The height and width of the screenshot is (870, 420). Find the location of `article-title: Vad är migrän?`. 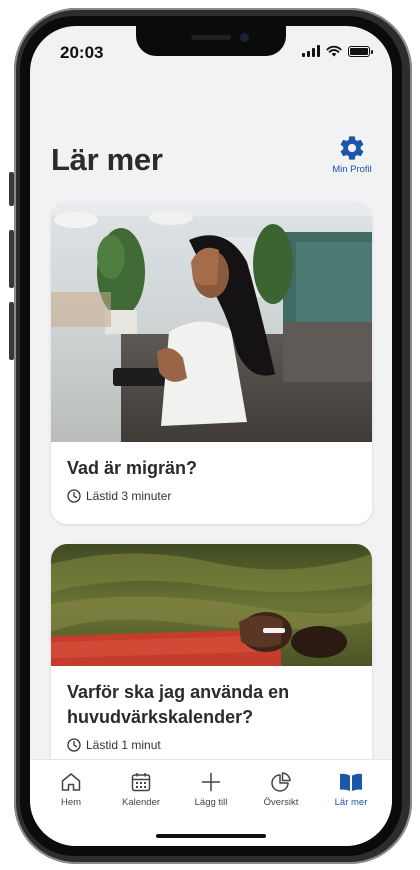

article-title: Vad är migrän? is located at coordinates (132, 468).